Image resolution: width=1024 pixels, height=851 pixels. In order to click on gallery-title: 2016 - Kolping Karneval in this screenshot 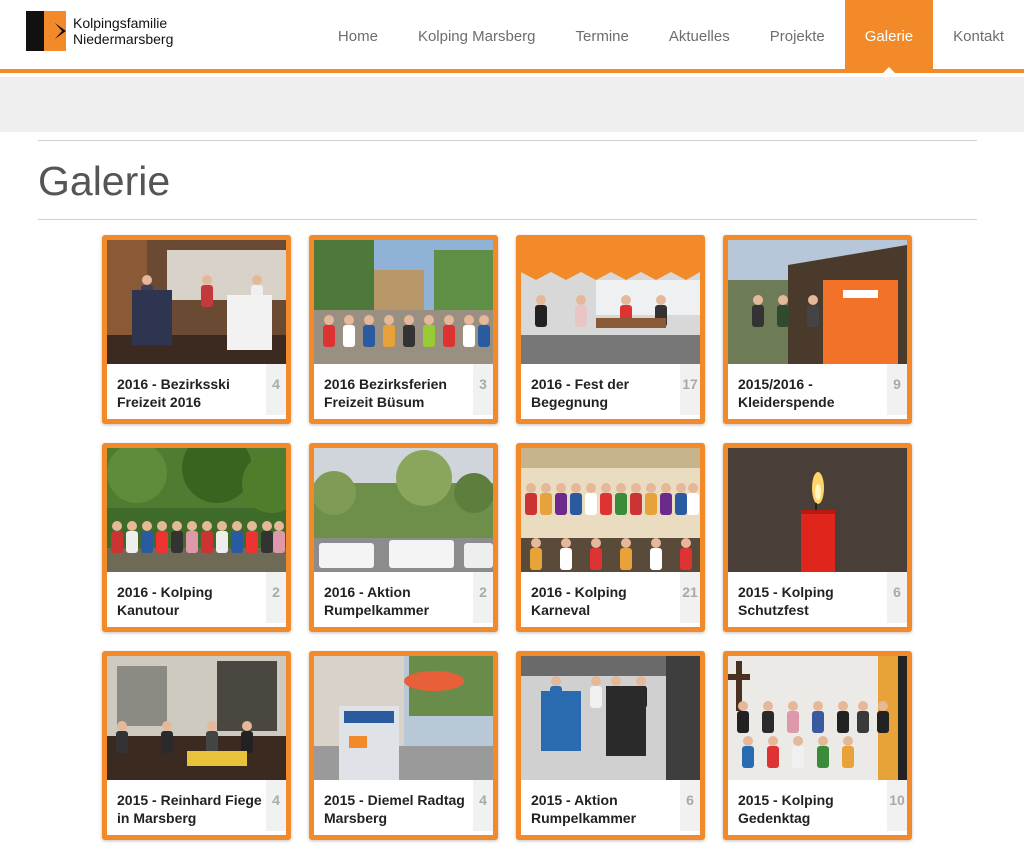, I will do `click(606, 601)`.